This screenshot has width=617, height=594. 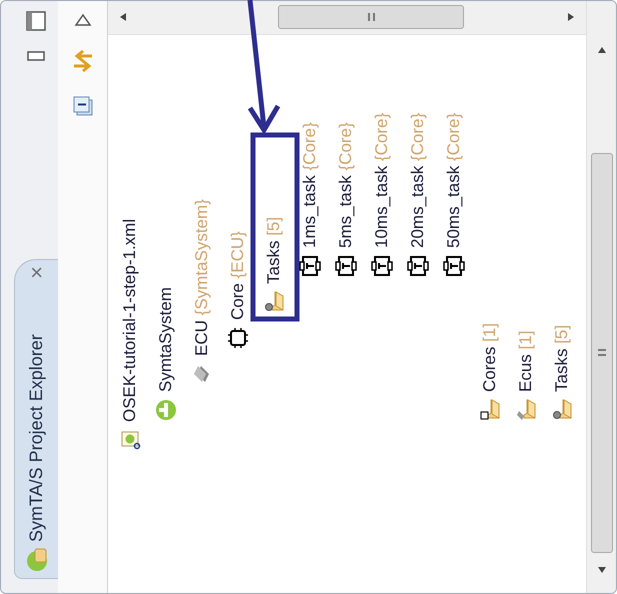 I want to click on maximize-icon, so click(x=36, y=21).